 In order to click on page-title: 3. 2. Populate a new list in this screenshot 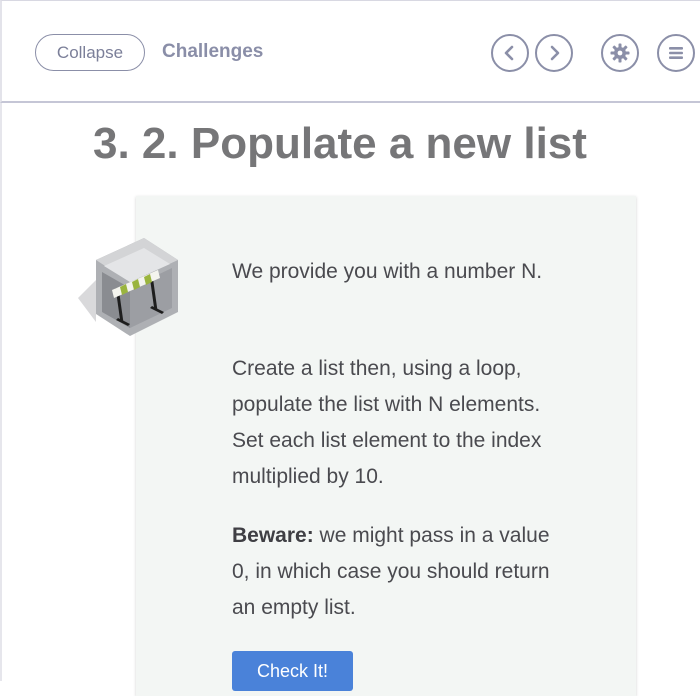, I will do `click(340, 143)`.